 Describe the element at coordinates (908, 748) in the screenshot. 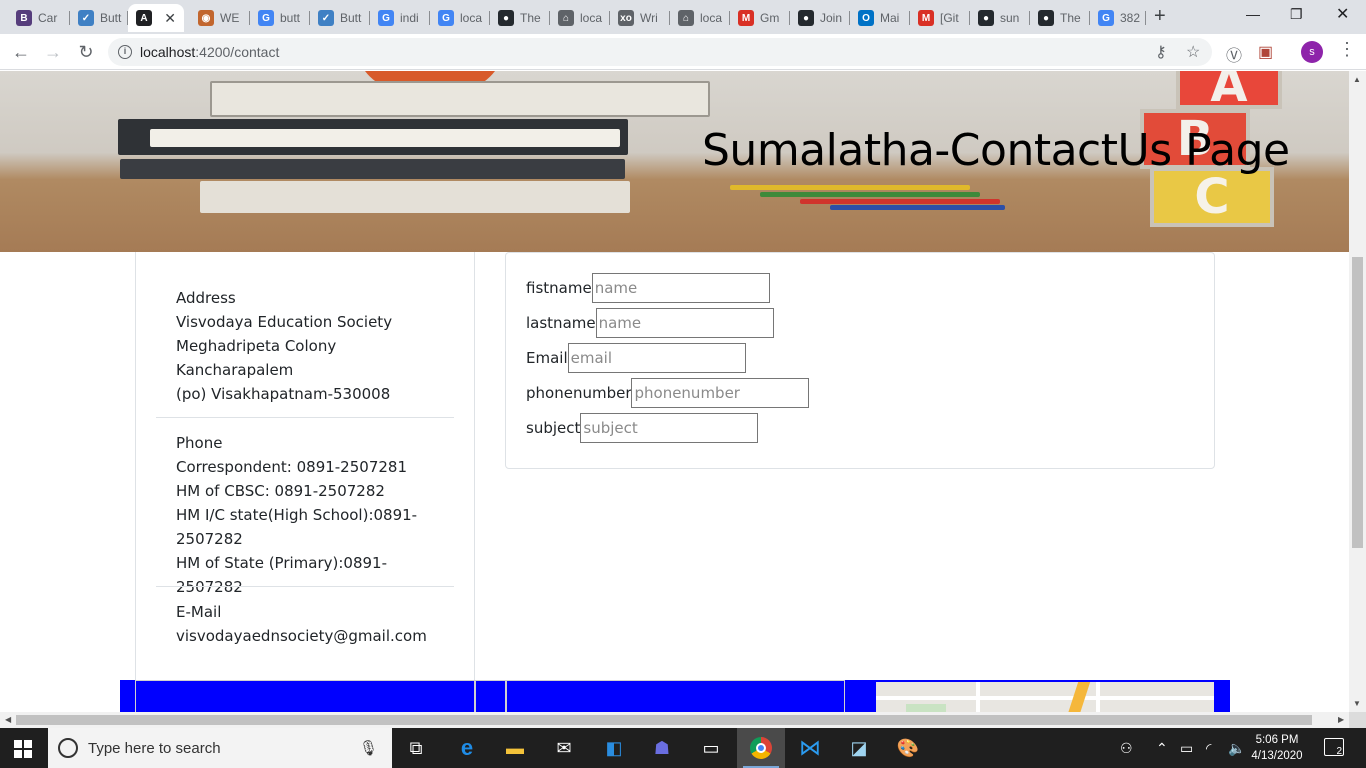

I see `paint-icon: 🎨` at that location.